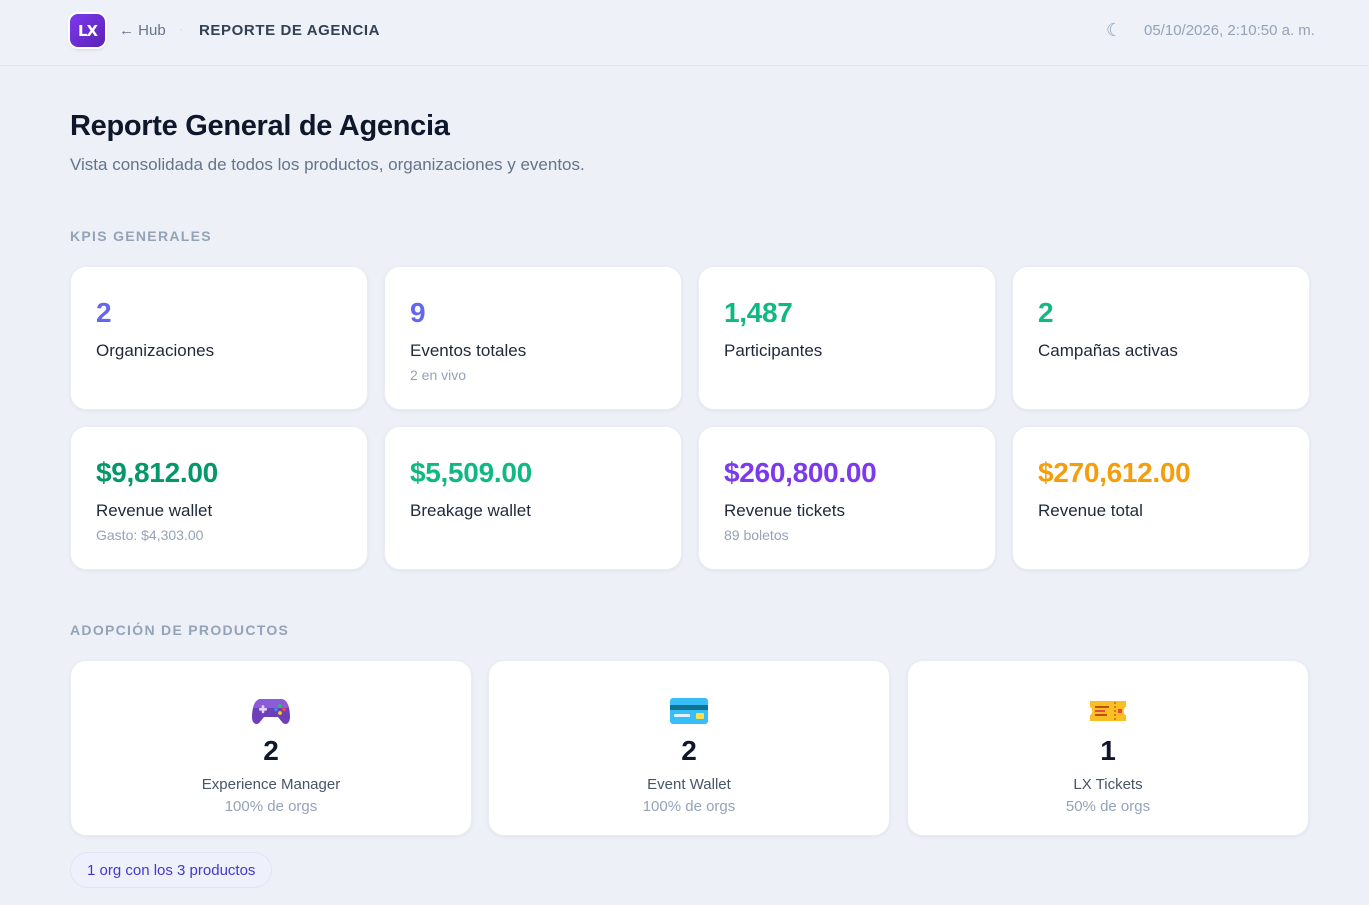 This screenshot has height=905, width=1369. What do you see at coordinates (157, 472) in the screenshot?
I see `kpi-value: $9,812.00` at bounding box center [157, 472].